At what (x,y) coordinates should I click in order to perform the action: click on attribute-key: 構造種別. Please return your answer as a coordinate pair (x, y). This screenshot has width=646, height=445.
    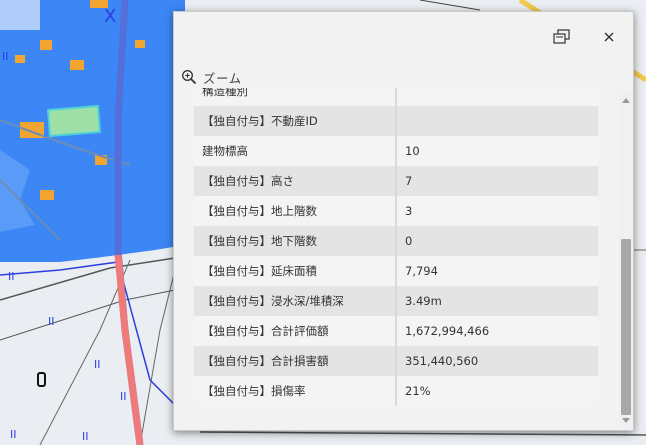
    Looking at the image, I should click on (295, 97).